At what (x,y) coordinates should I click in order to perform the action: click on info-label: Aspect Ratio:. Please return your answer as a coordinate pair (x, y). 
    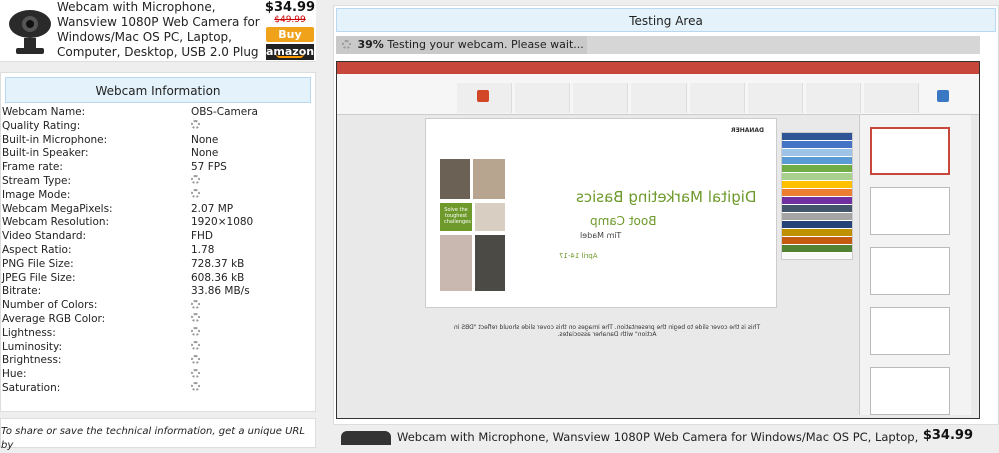
    Looking at the image, I should click on (37, 249).